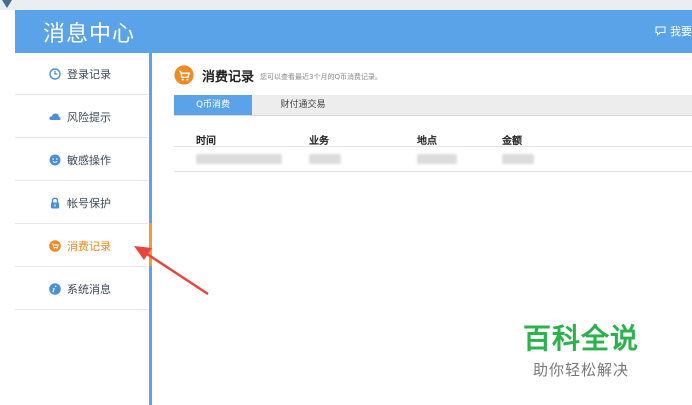  I want to click on section-header: 消费记录 您可以查看最近3个月的Q币消费记录。, so click(278, 75).